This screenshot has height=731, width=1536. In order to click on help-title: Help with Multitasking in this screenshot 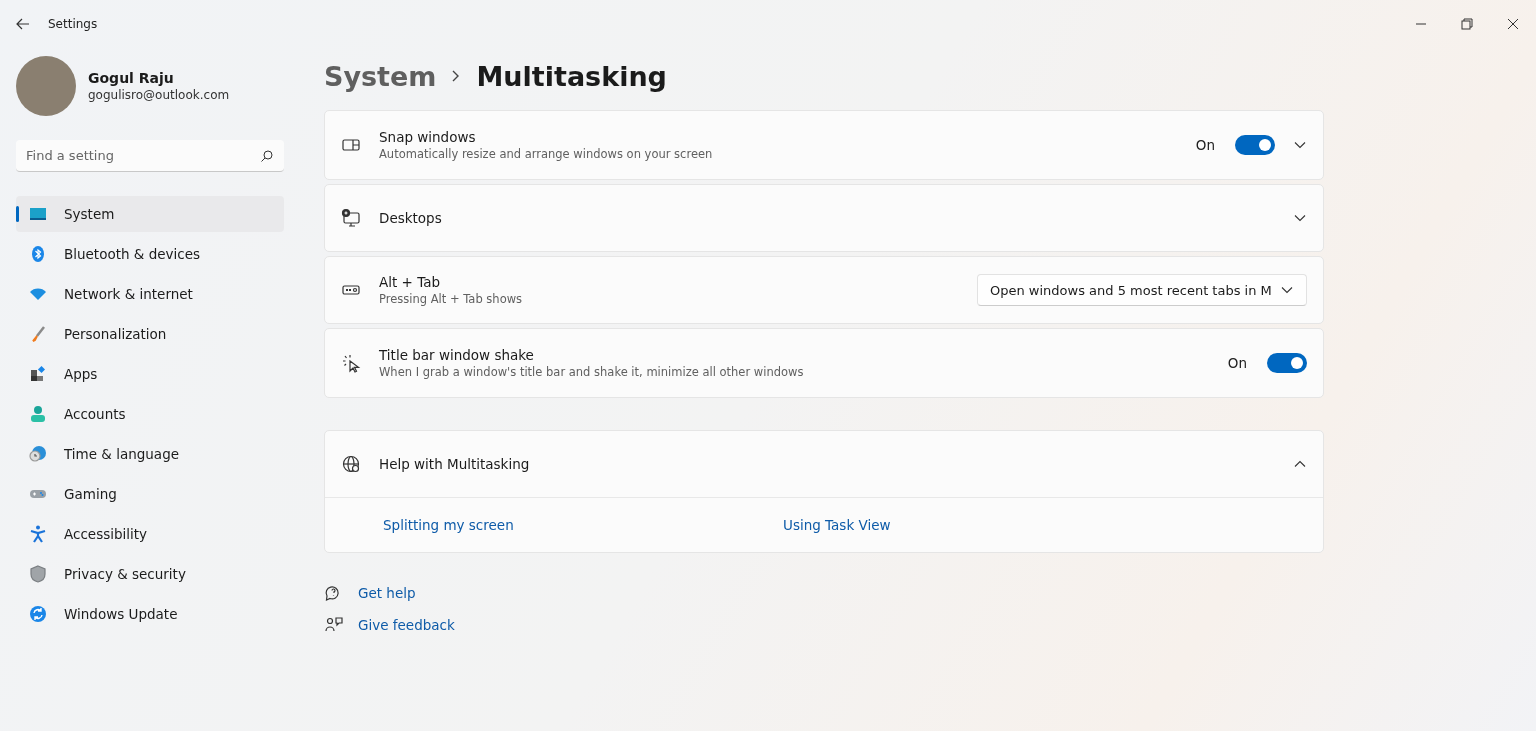, I will do `click(455, 464)`.